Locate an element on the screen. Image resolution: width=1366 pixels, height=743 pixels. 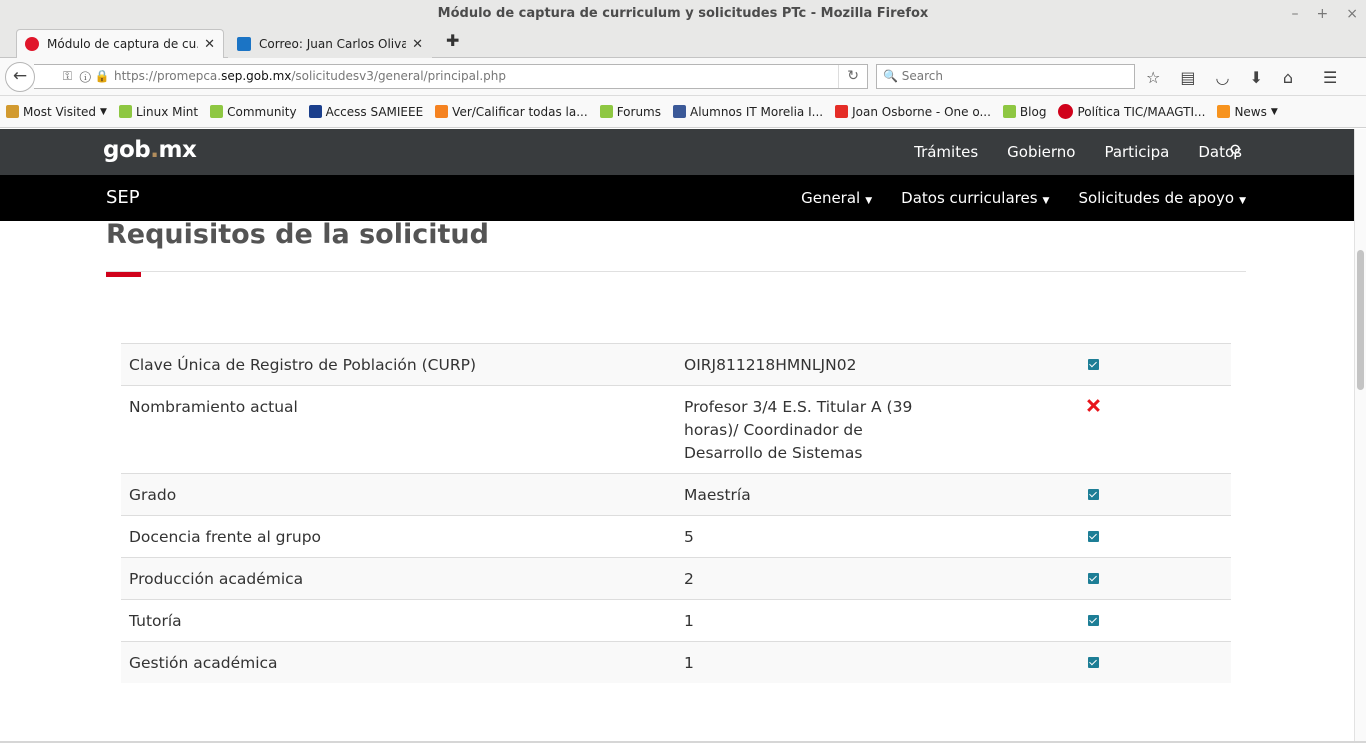
table-row: Producción académica 2 is located at coordinates (676, 578).